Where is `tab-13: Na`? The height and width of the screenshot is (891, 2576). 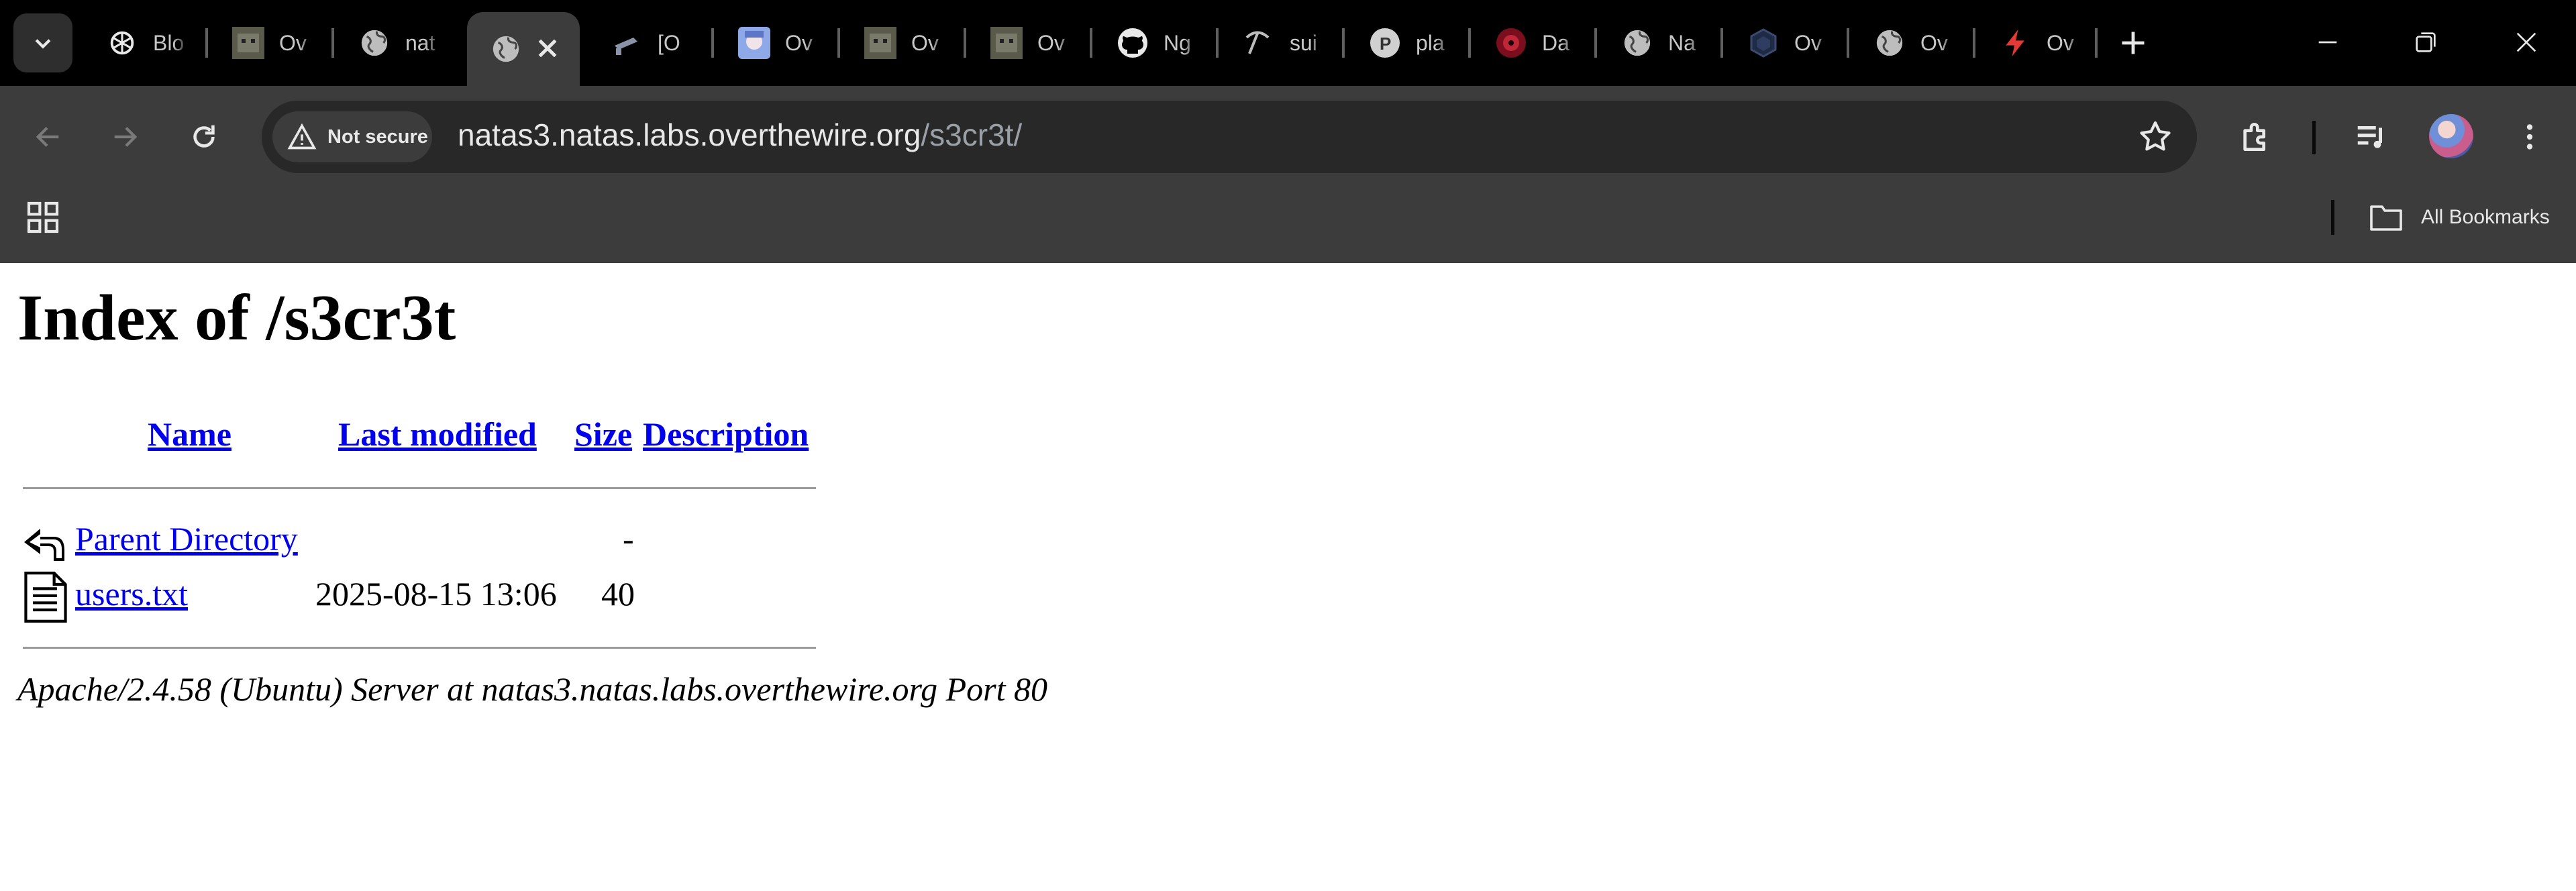
tab-13: Na is located at coordinates (1661, 43).